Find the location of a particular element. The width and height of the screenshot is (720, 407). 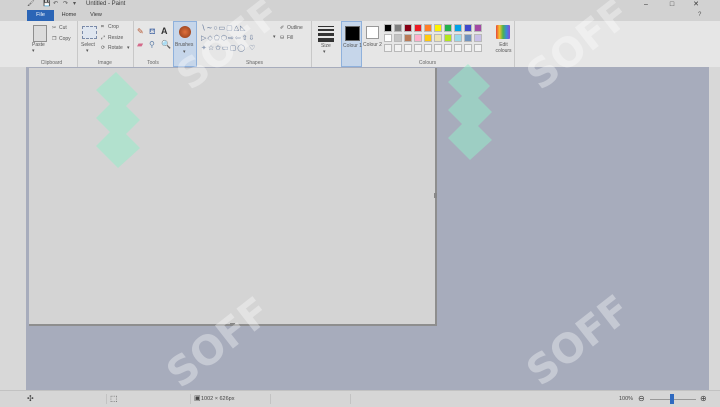

redo-icon: ↷ is located at coordinates (65, 4).